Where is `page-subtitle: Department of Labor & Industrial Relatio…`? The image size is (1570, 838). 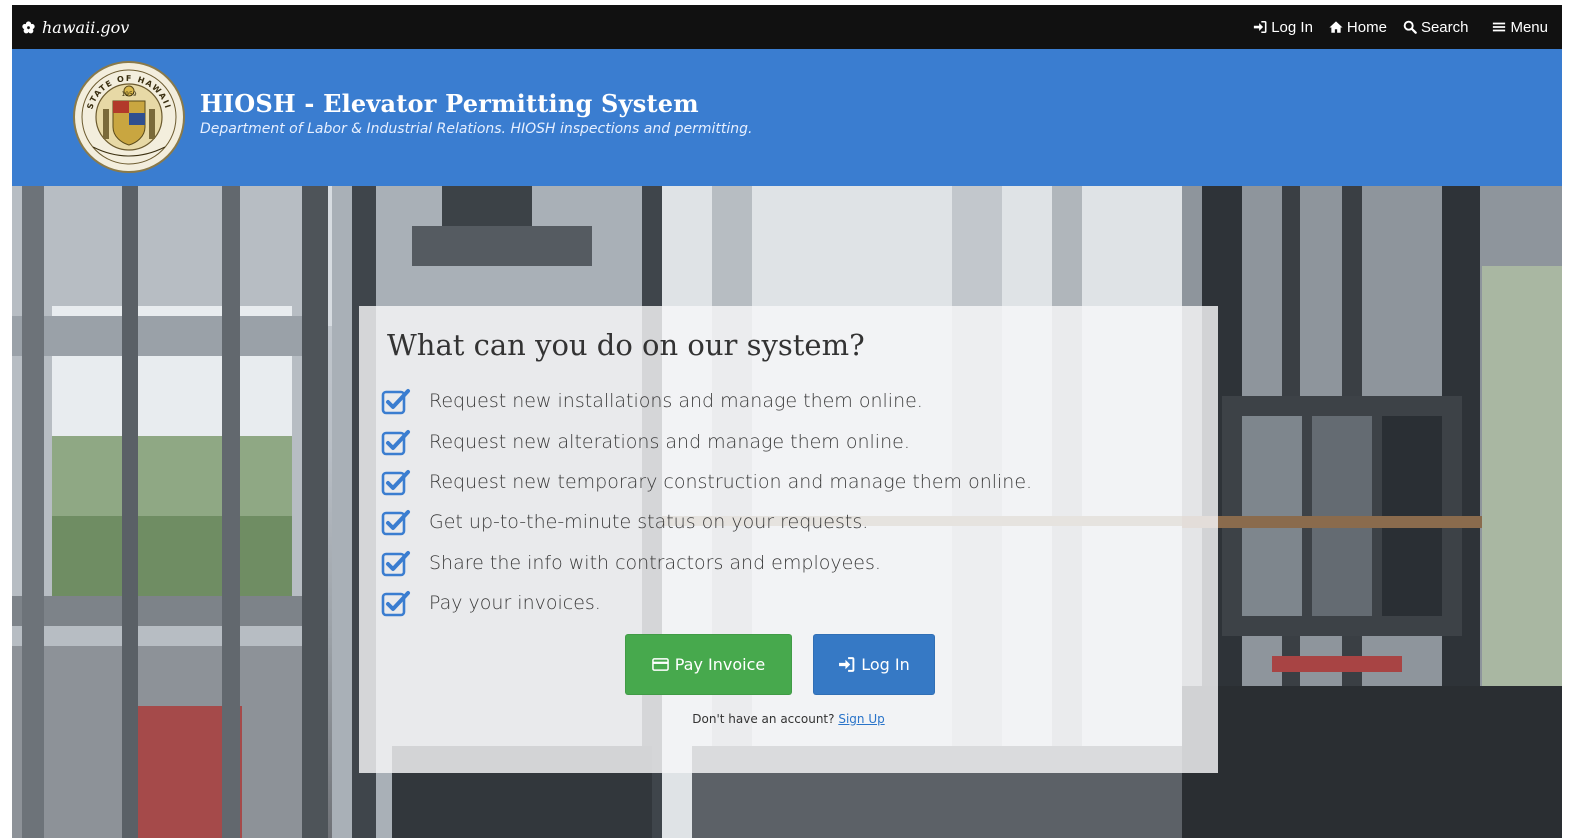 page-subtitle: Department of Labor & Industrial Relatio… is located at coordinates (476, 129).